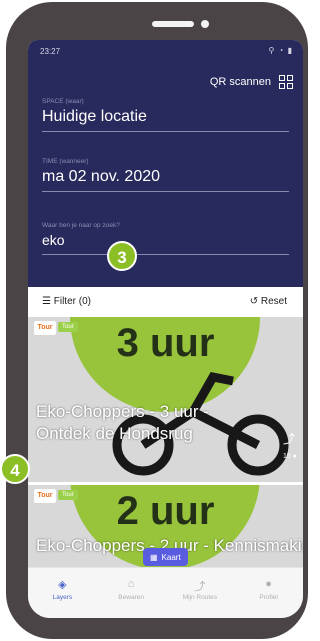 This screenshot has height=641, width=320. I want to click on time-field: TIME (wanneer) ma 02 nov. 2020, so click(165, 175).